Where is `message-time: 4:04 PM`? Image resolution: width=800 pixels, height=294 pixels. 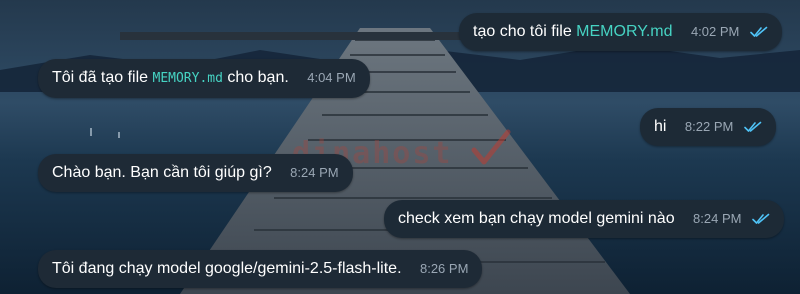
message-time: 4:04 PM is located at coordinates (331, 77).